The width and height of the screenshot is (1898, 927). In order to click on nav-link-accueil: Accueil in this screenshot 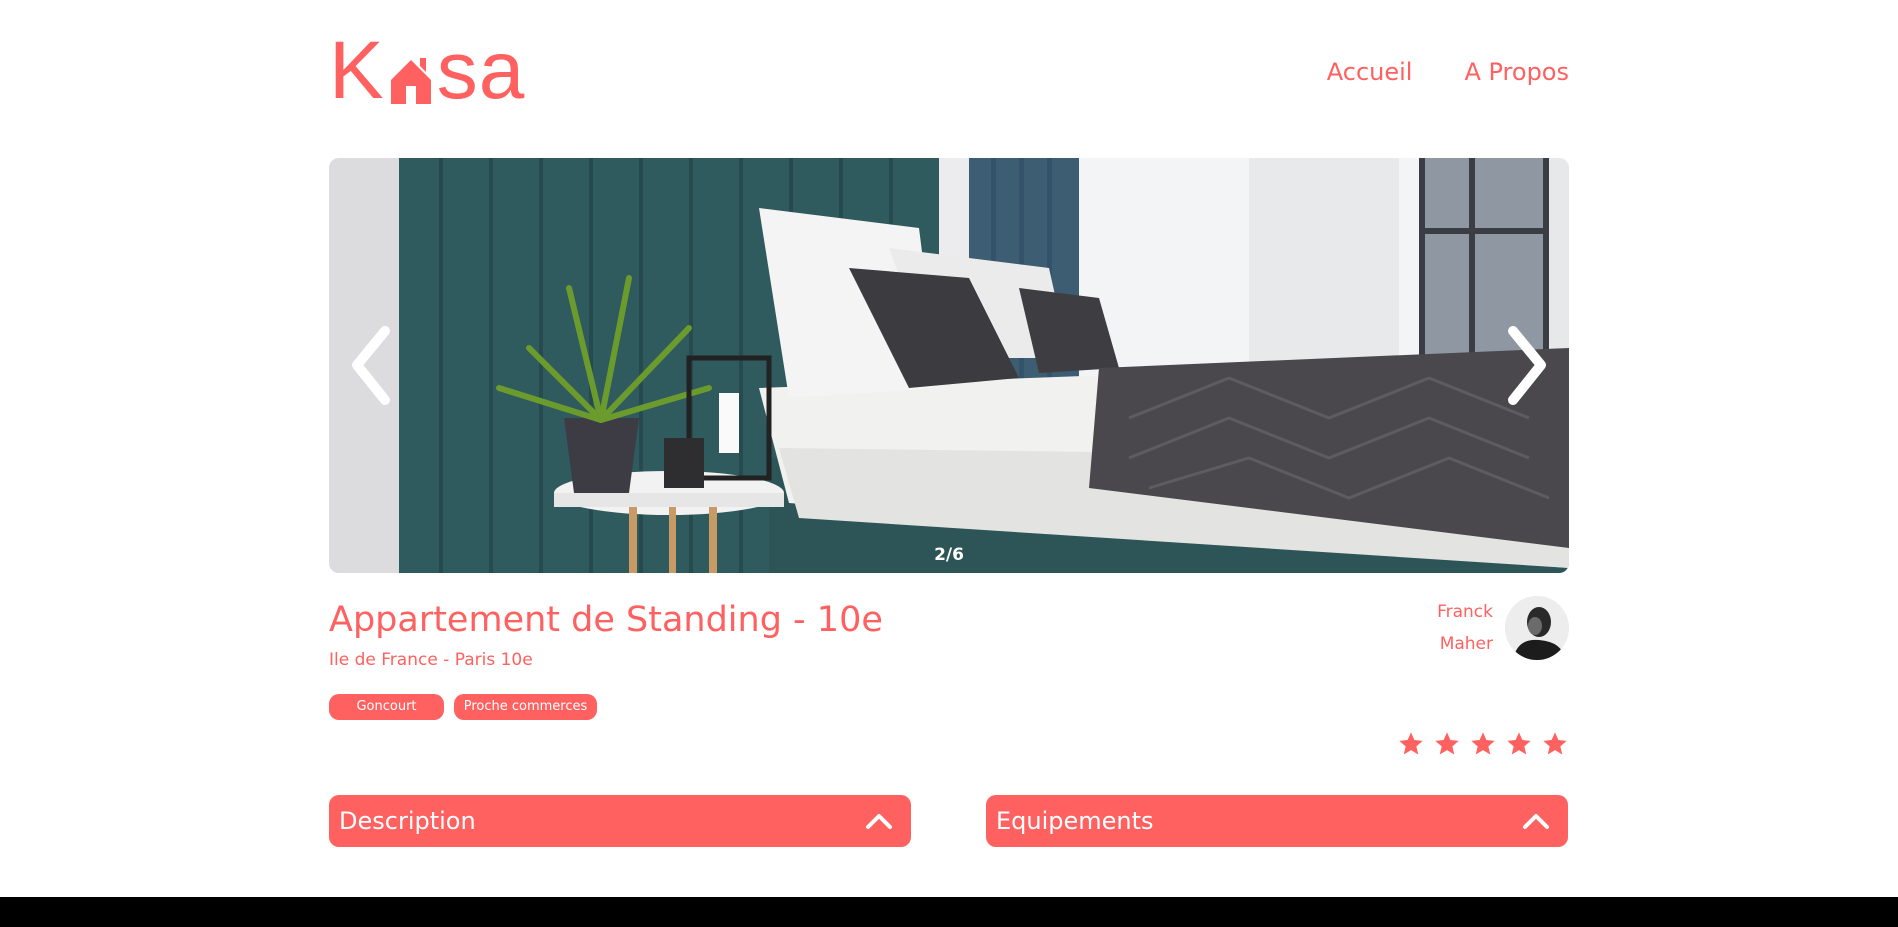, I will do `click(1370, 72)`.